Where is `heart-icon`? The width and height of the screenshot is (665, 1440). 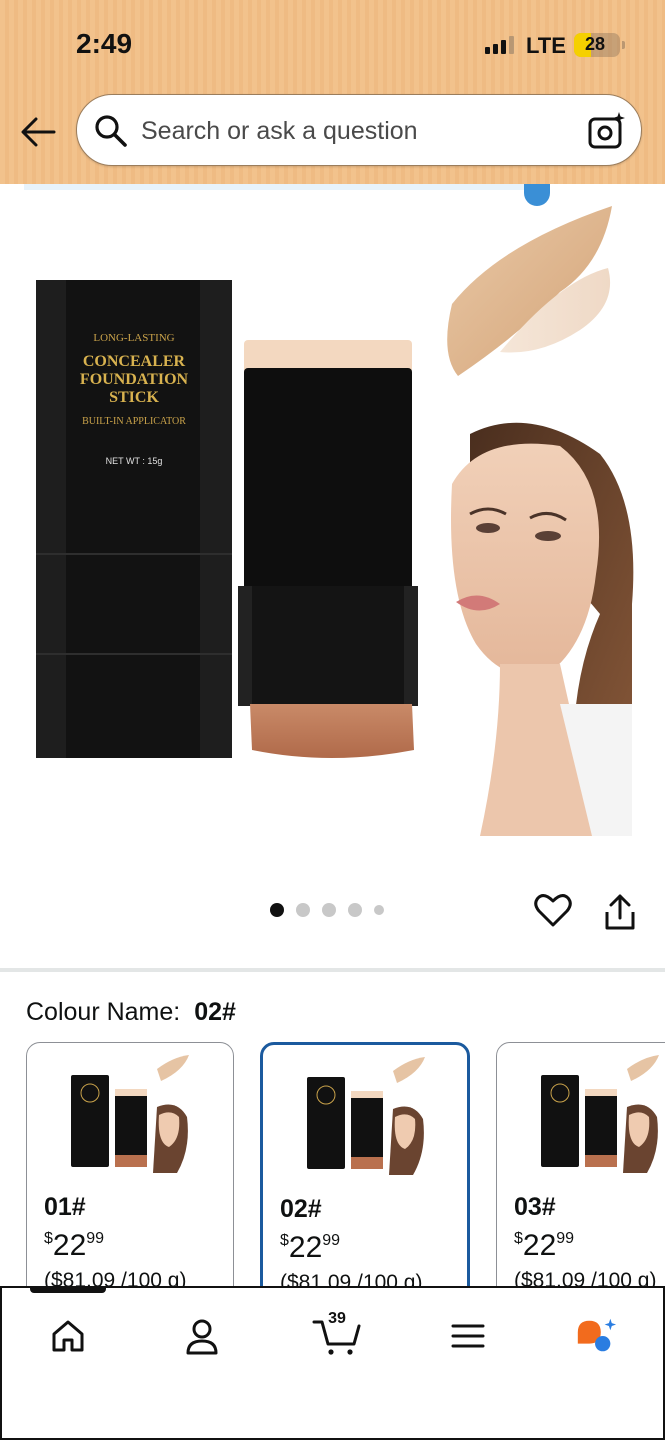 heart-icon is located at coordinates (553, 910).